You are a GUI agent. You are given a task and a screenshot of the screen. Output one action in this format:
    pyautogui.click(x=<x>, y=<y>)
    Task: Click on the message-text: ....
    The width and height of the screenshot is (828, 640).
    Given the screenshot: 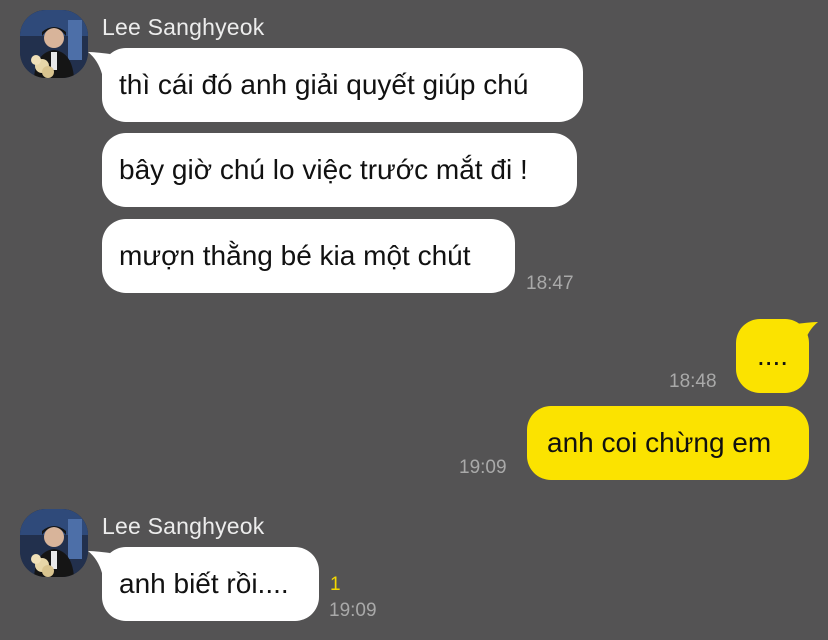 What is the action you would take?
    pyautogui.click(x=772, y=355)
    